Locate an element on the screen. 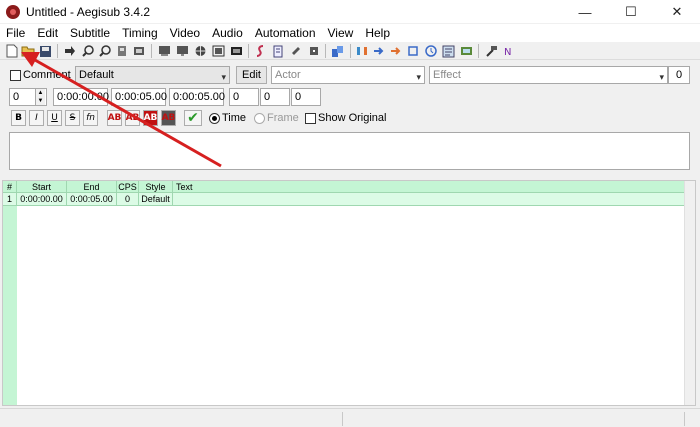 This screenshot has height=427, width=700. actor-placeholder: Actor is located at coordinates (288, 75).